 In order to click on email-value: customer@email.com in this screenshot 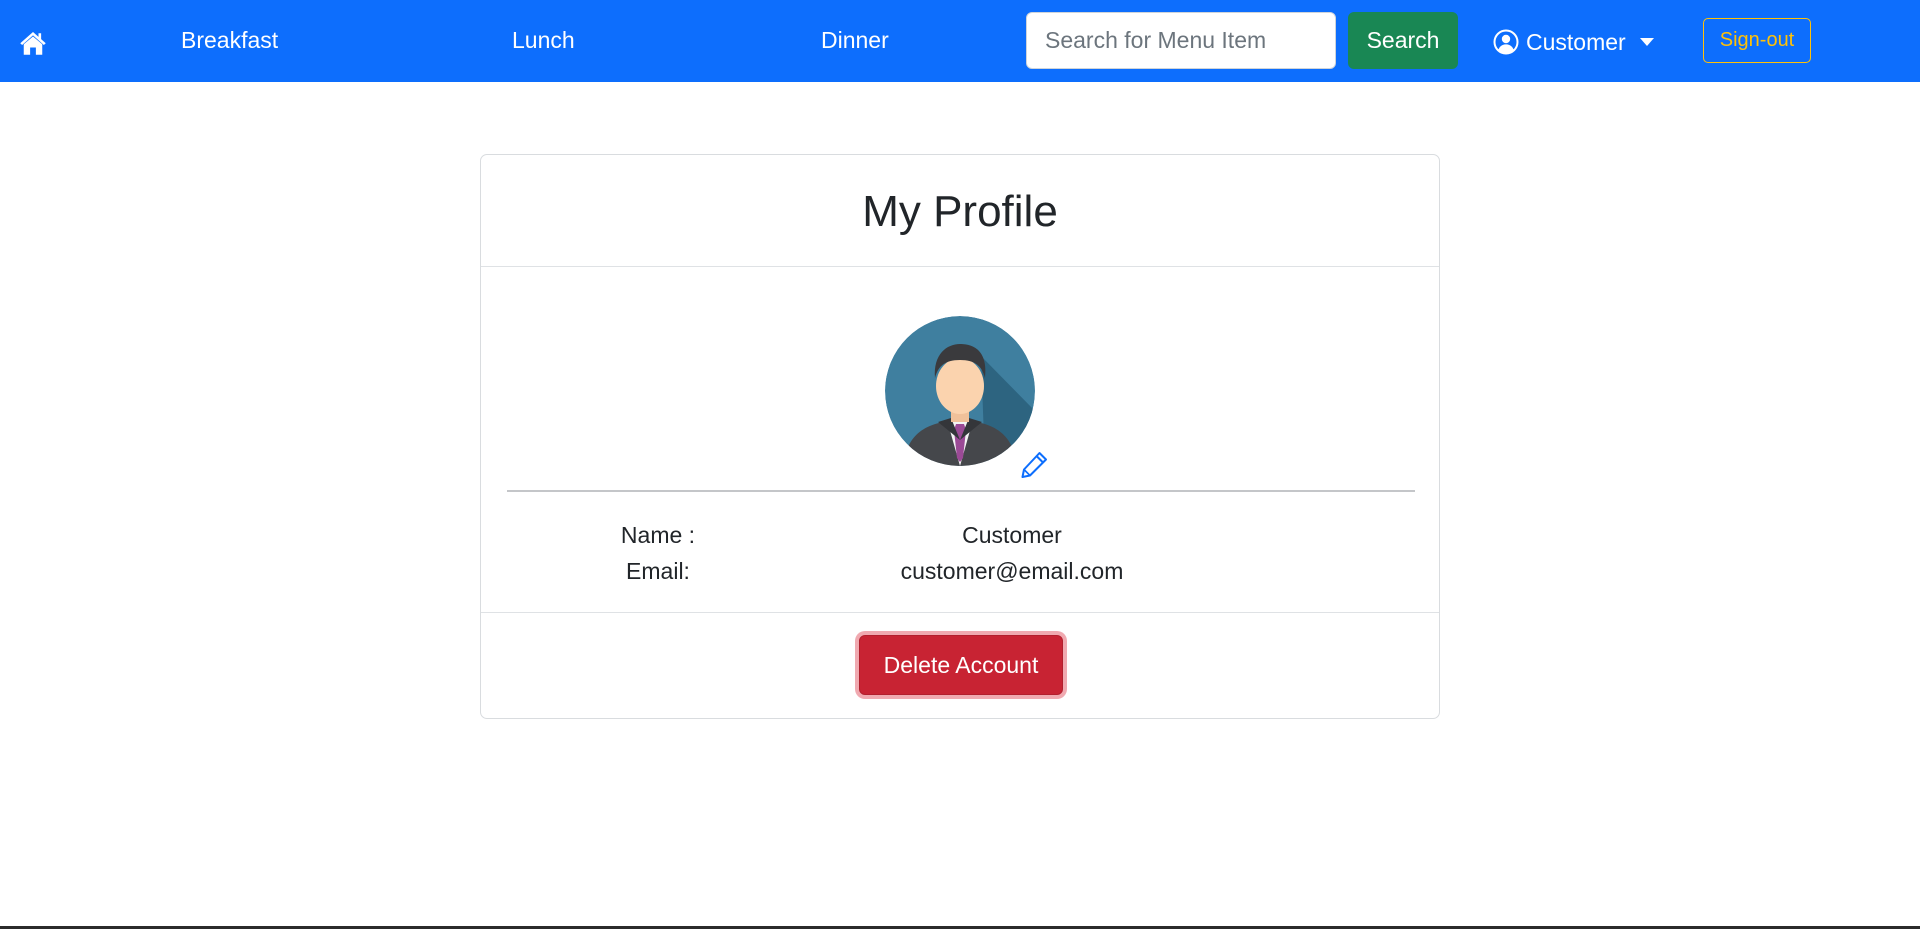, I will do `click(1012, 571)`.